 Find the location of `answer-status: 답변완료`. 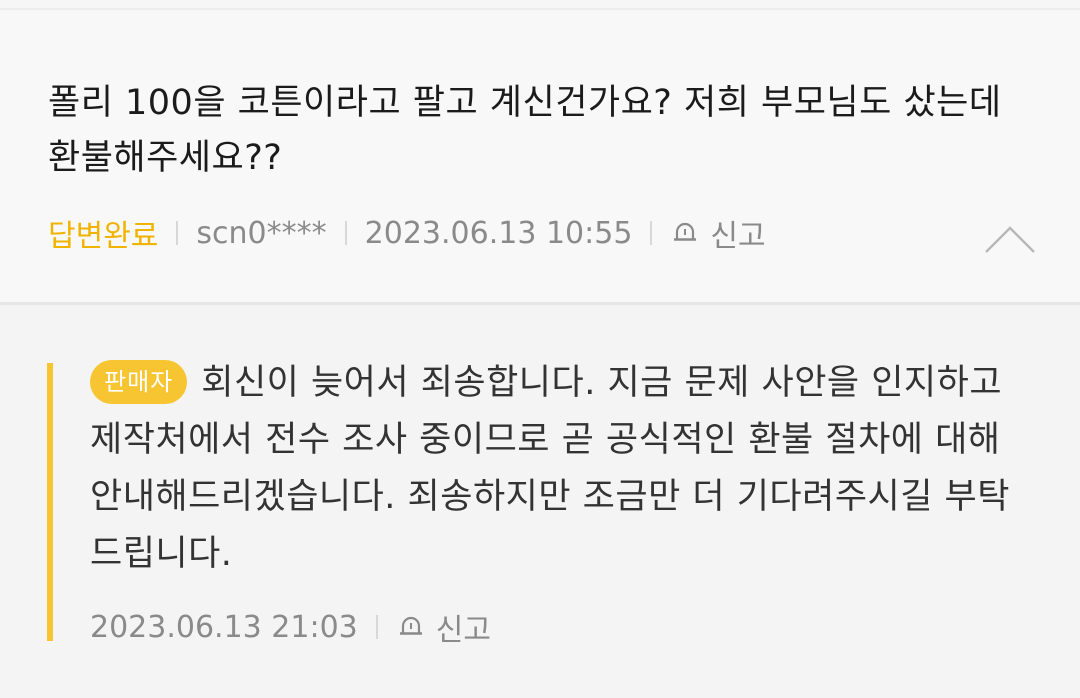

answer-status: 답변완료 is located at coordinates (103, 236).